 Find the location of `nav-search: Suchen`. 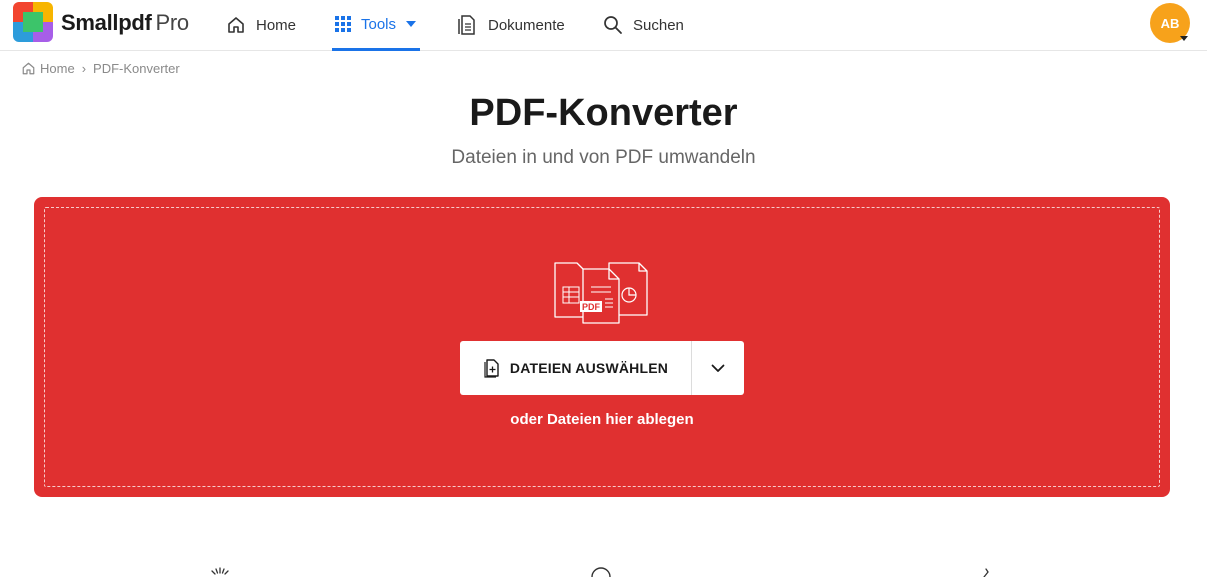

nav-search: Suchen is located at coordinates (643, 25).